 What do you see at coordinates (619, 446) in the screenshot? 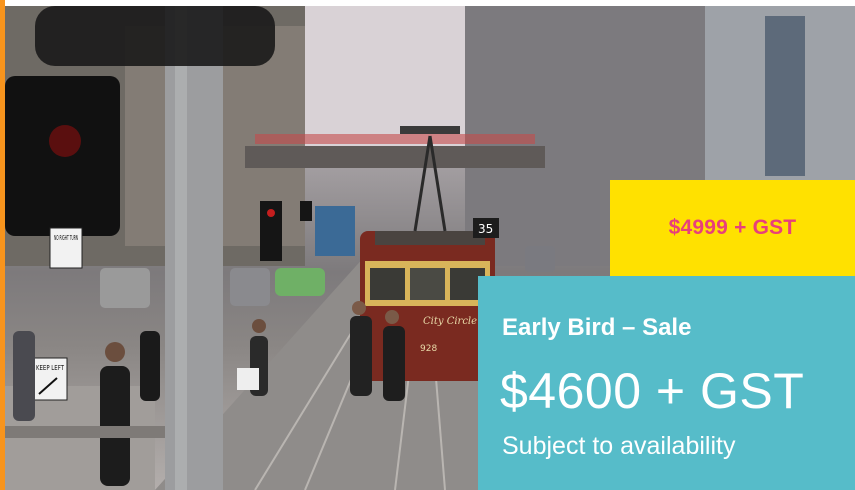
I see `availability-note: Subject to availability` at bounding box center [619, 446].